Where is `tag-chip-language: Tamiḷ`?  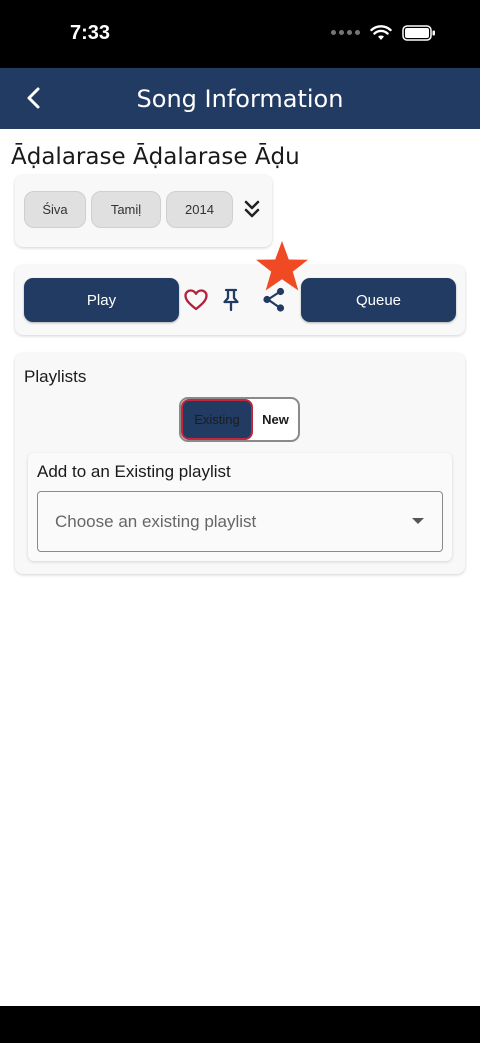
tag-chip-language: Tamiḷ is located at coordinates (126, 209).